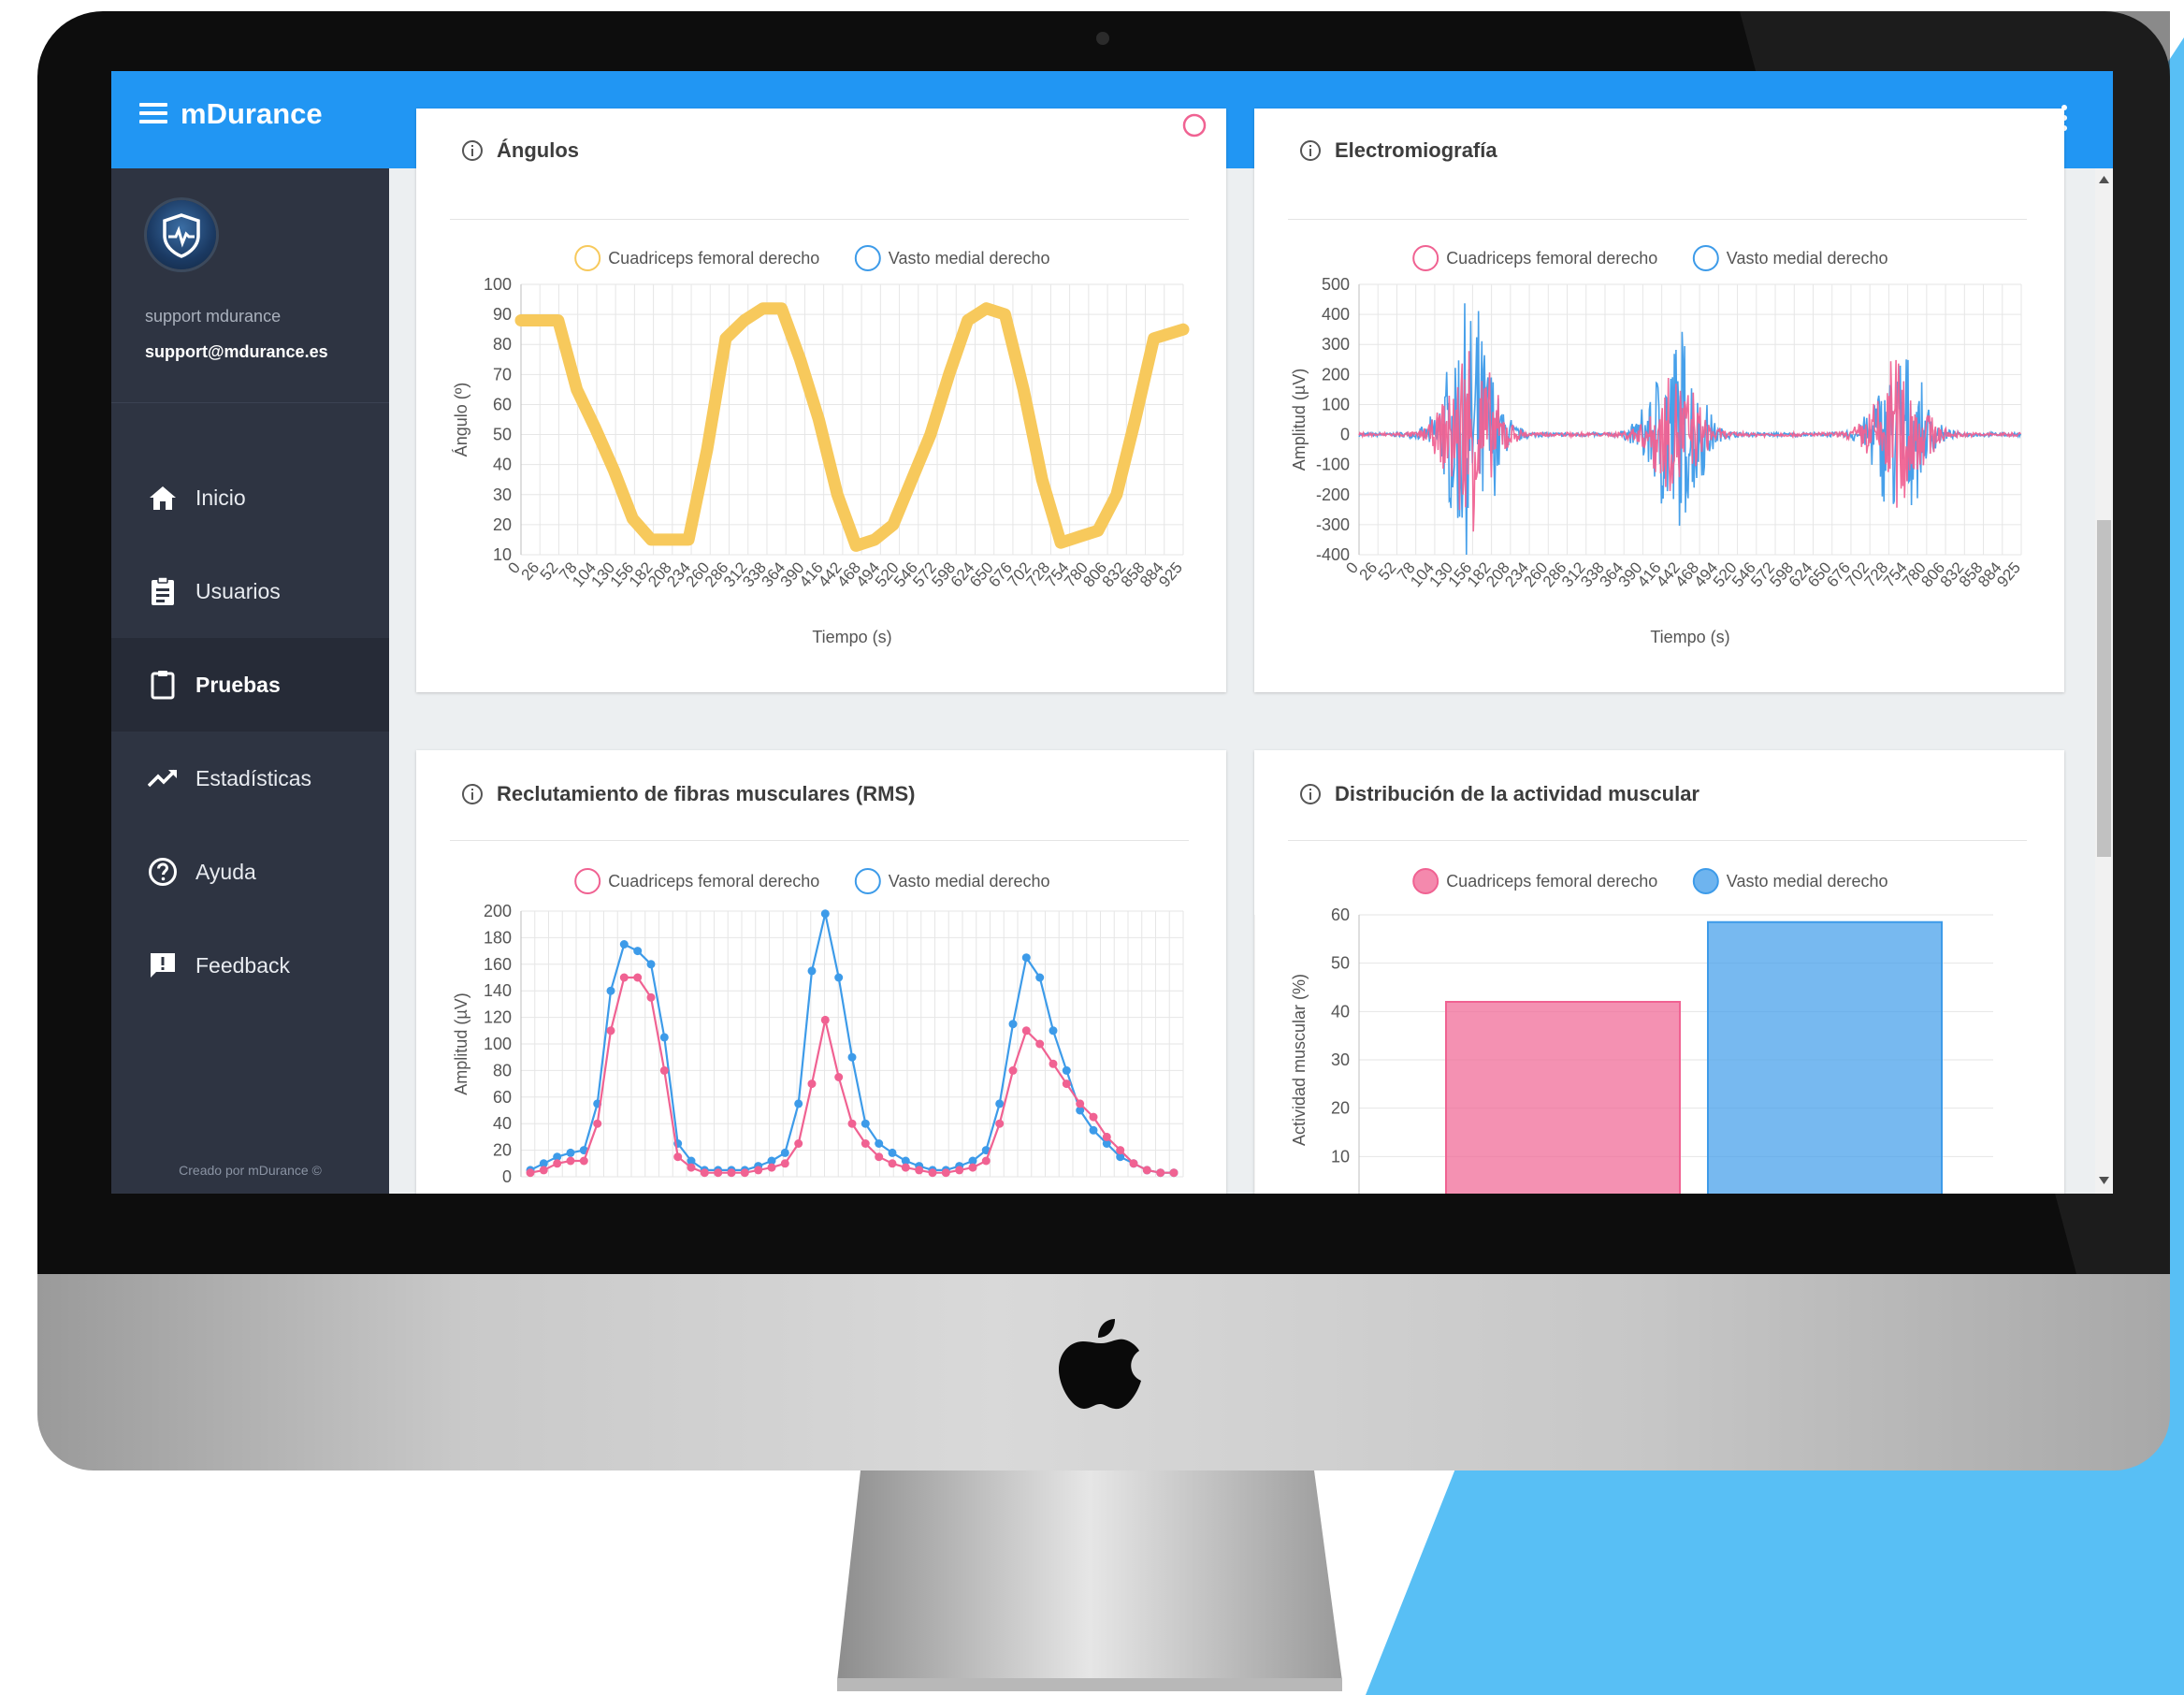 This screenshot has height=1695, width=2184. What do you see at coordinates (153, 115) in the screenshot?
I see `menu-icon` at bounding box center [153, 115].